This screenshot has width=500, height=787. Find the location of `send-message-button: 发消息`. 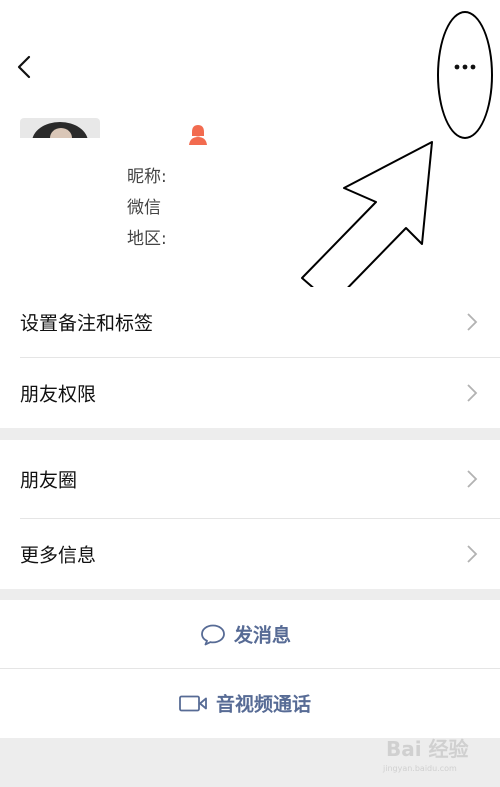

send-message-button: 发消息 is located at coordinates (250, 634).